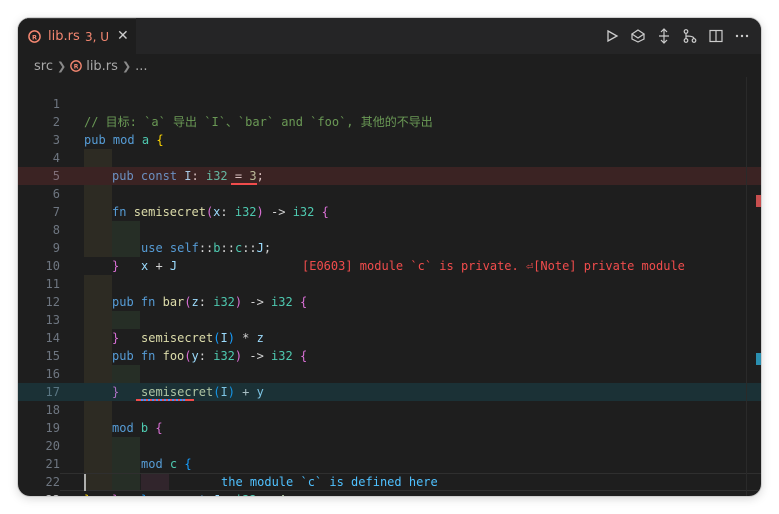 Image resolution: width=779 pixels, height=514 pixels. I want to click on tab-bar: R lib.rs 3, U ✕, so click(389, 36).